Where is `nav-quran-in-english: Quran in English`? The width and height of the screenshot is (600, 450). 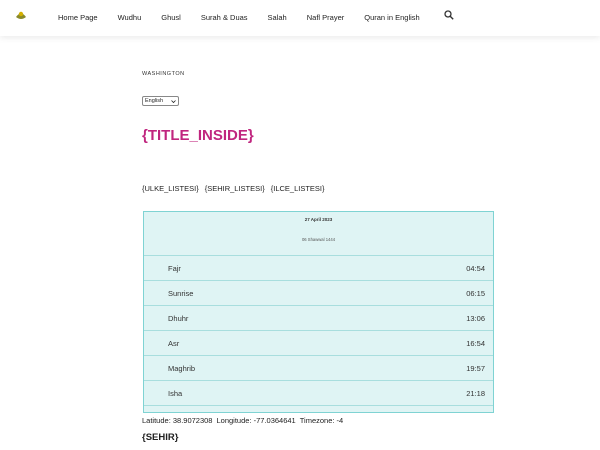 nav-quran-in-english: Quran in English is located at coordinates (391, 17).